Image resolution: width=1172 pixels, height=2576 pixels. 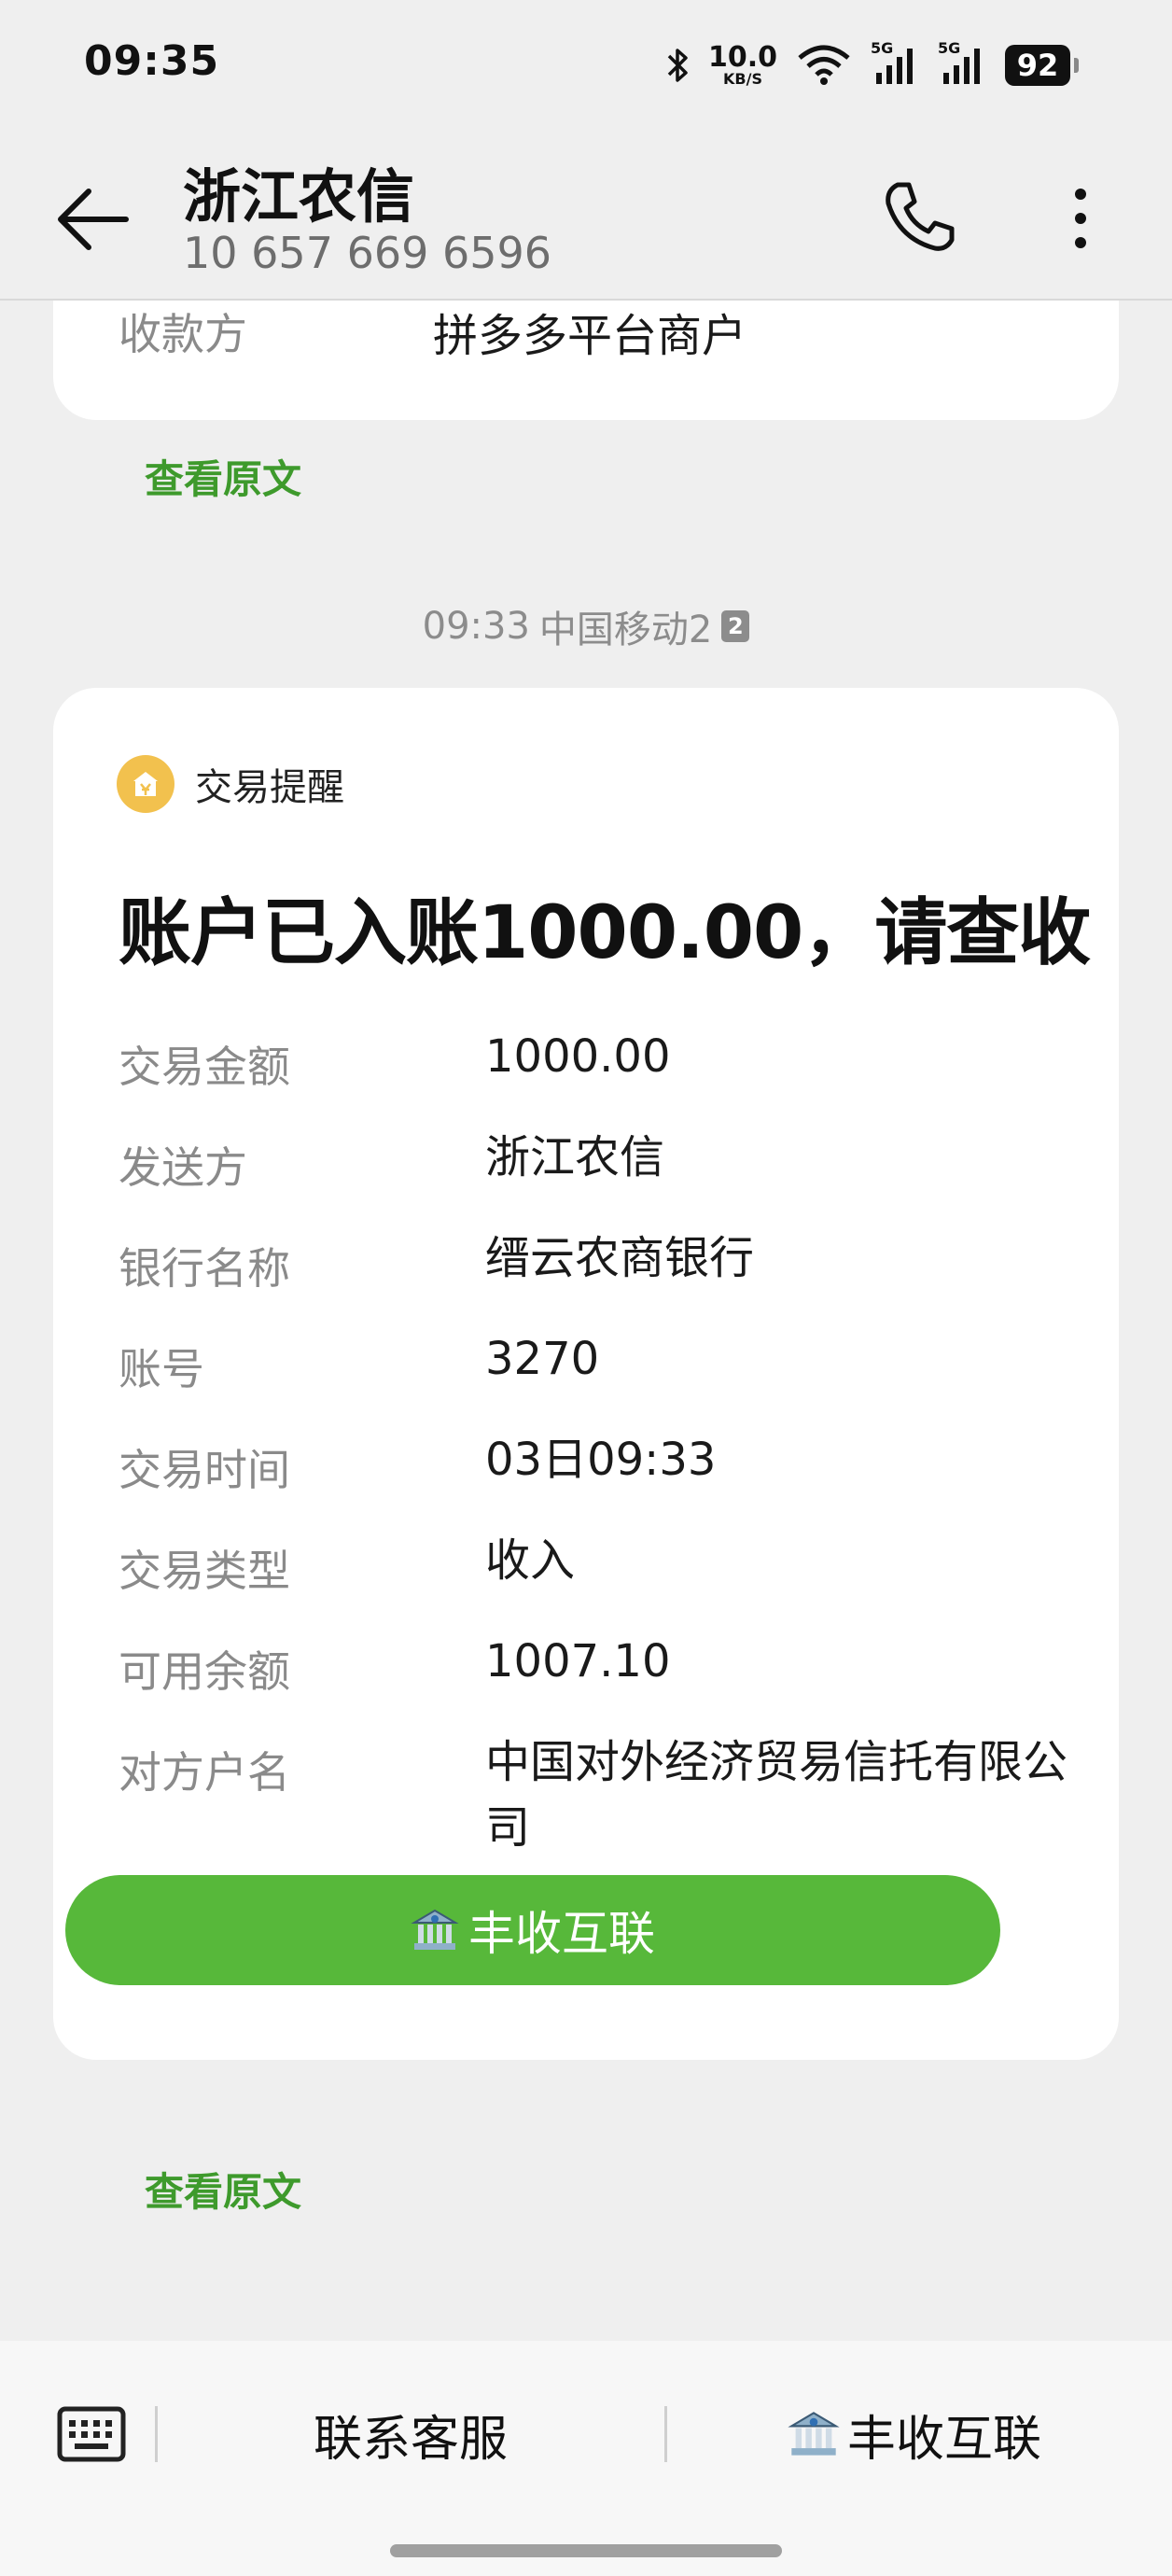 I want to click on detail-row: 对方户名 中国对外经济贸易信托有限公司, so click(x=593, y=1812).